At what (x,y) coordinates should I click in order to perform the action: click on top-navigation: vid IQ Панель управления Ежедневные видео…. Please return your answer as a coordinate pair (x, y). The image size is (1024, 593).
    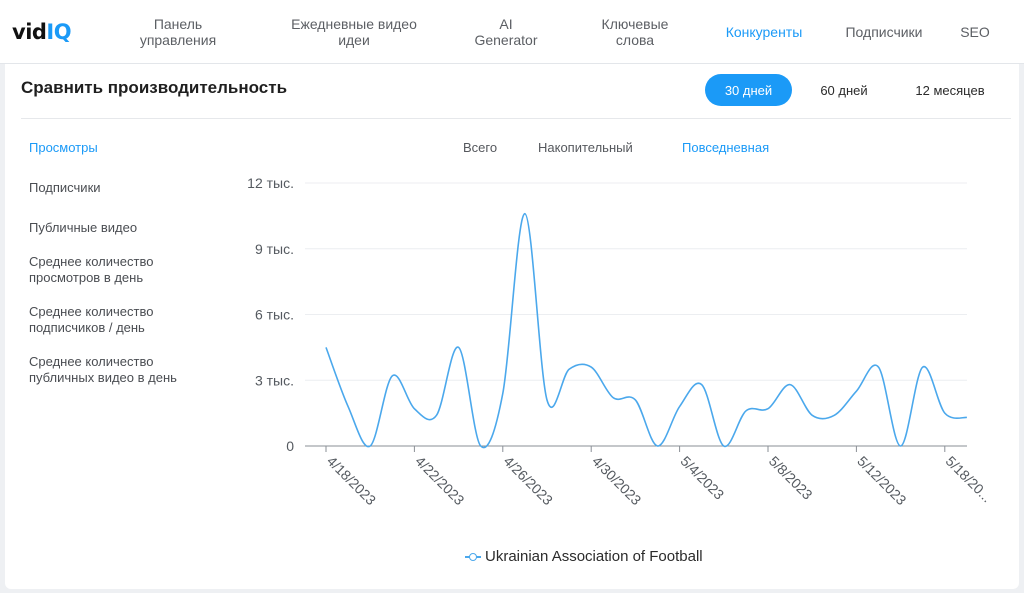
    Looking at the image, I should click on (512, 32).